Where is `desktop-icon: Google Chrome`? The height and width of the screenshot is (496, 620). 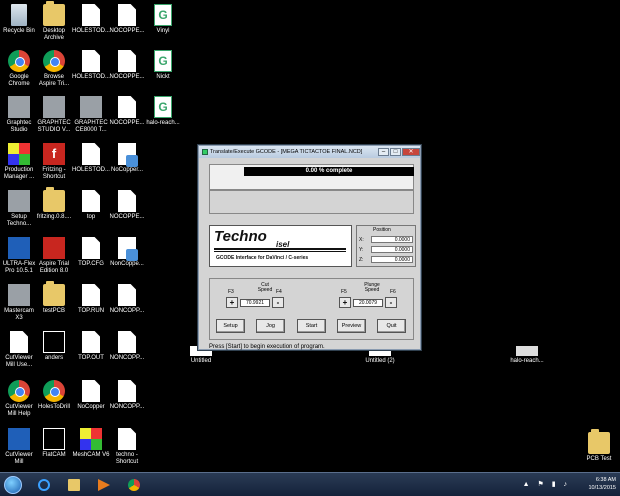
desktop-icon: Google Chrome is located at coordinates (19, 69).